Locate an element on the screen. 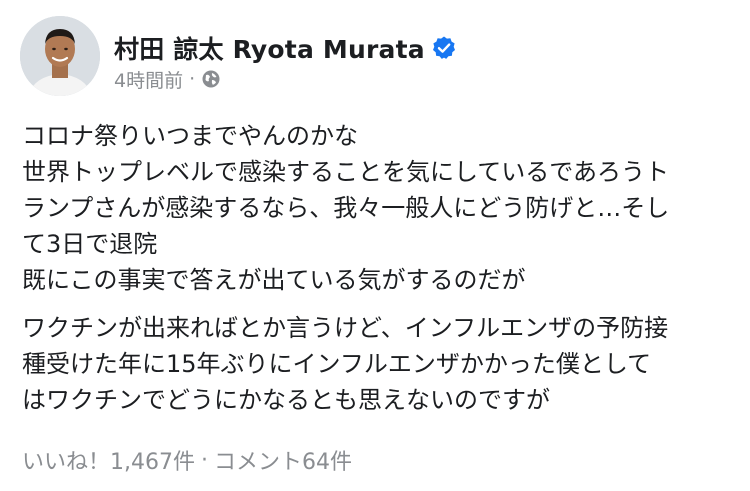 The image size is (750, 491). avatar is located at coordinates (60, 56).